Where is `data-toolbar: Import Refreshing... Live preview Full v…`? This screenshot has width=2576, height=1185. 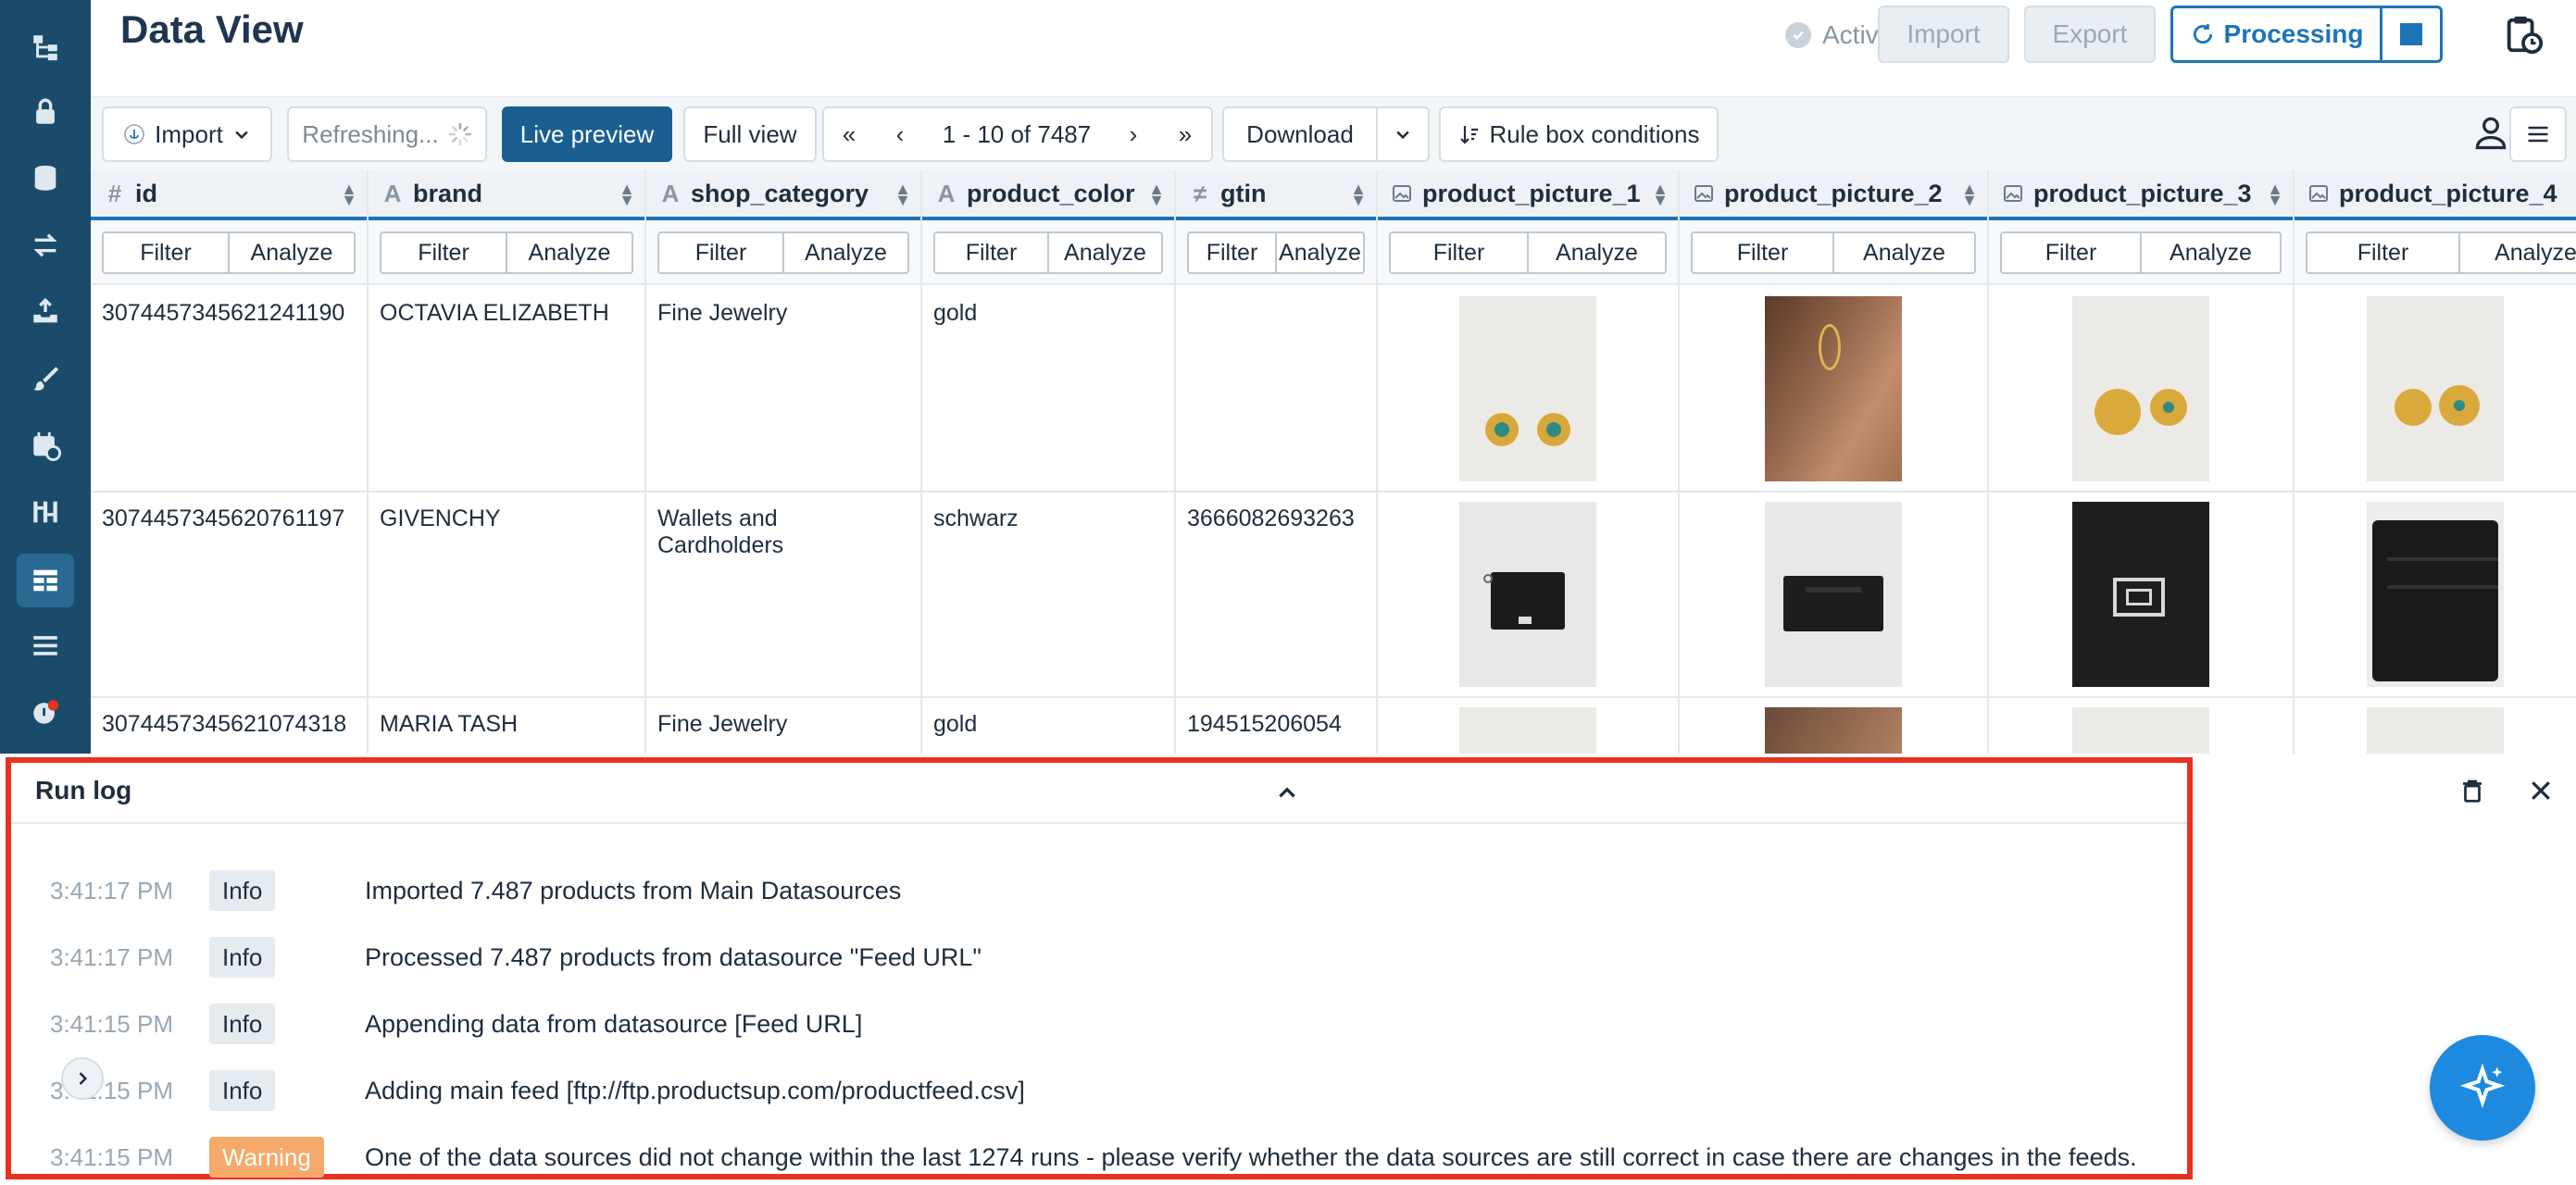 data-toolbar: Import Refreshing... Live preview Full v… is located at coordinates (1333, 133).